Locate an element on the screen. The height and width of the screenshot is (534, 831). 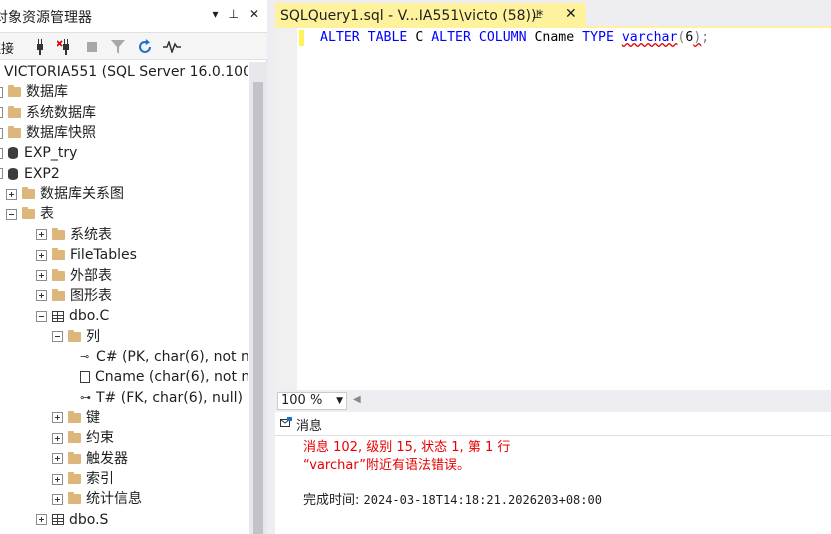
tree-node-label: 索引 is located at coordinates (100, 479).